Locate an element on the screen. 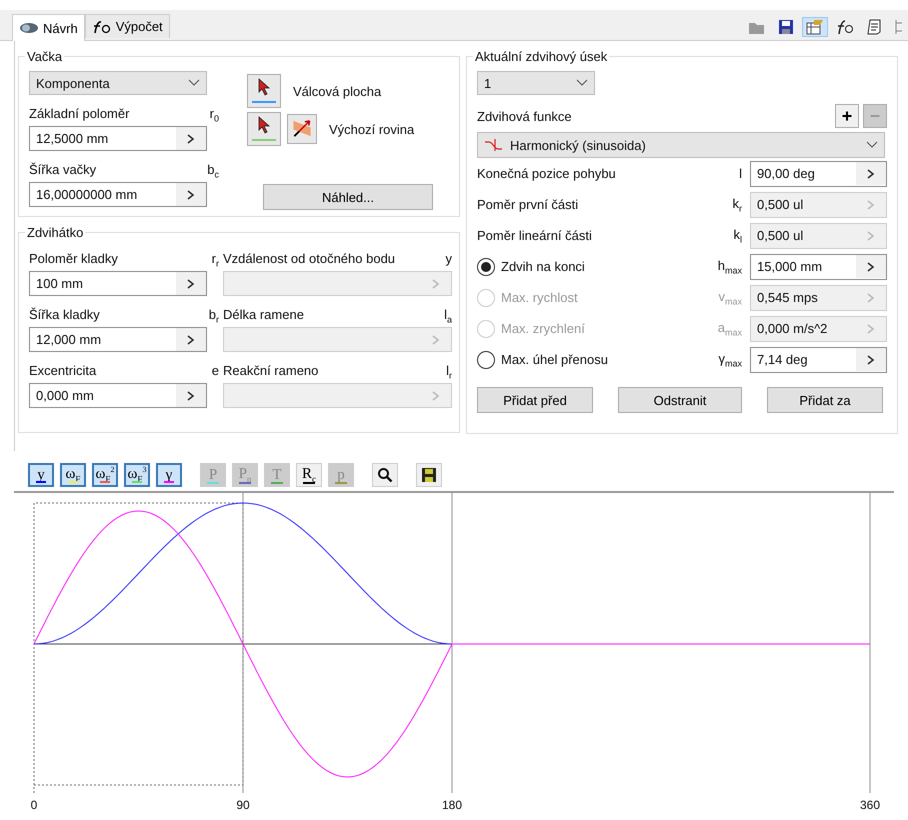  input-field: 7,14 deg is located at coordinates (818, 359).